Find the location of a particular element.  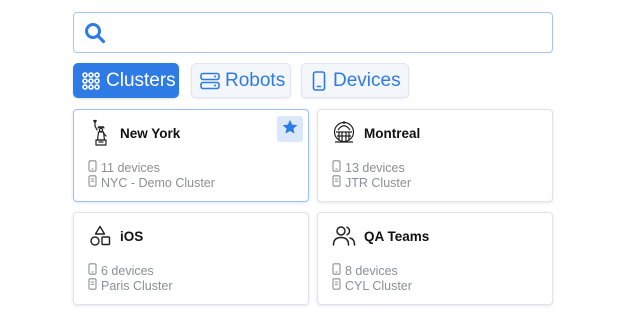

device-count: 8 devices is located at coordinates (365, 270).